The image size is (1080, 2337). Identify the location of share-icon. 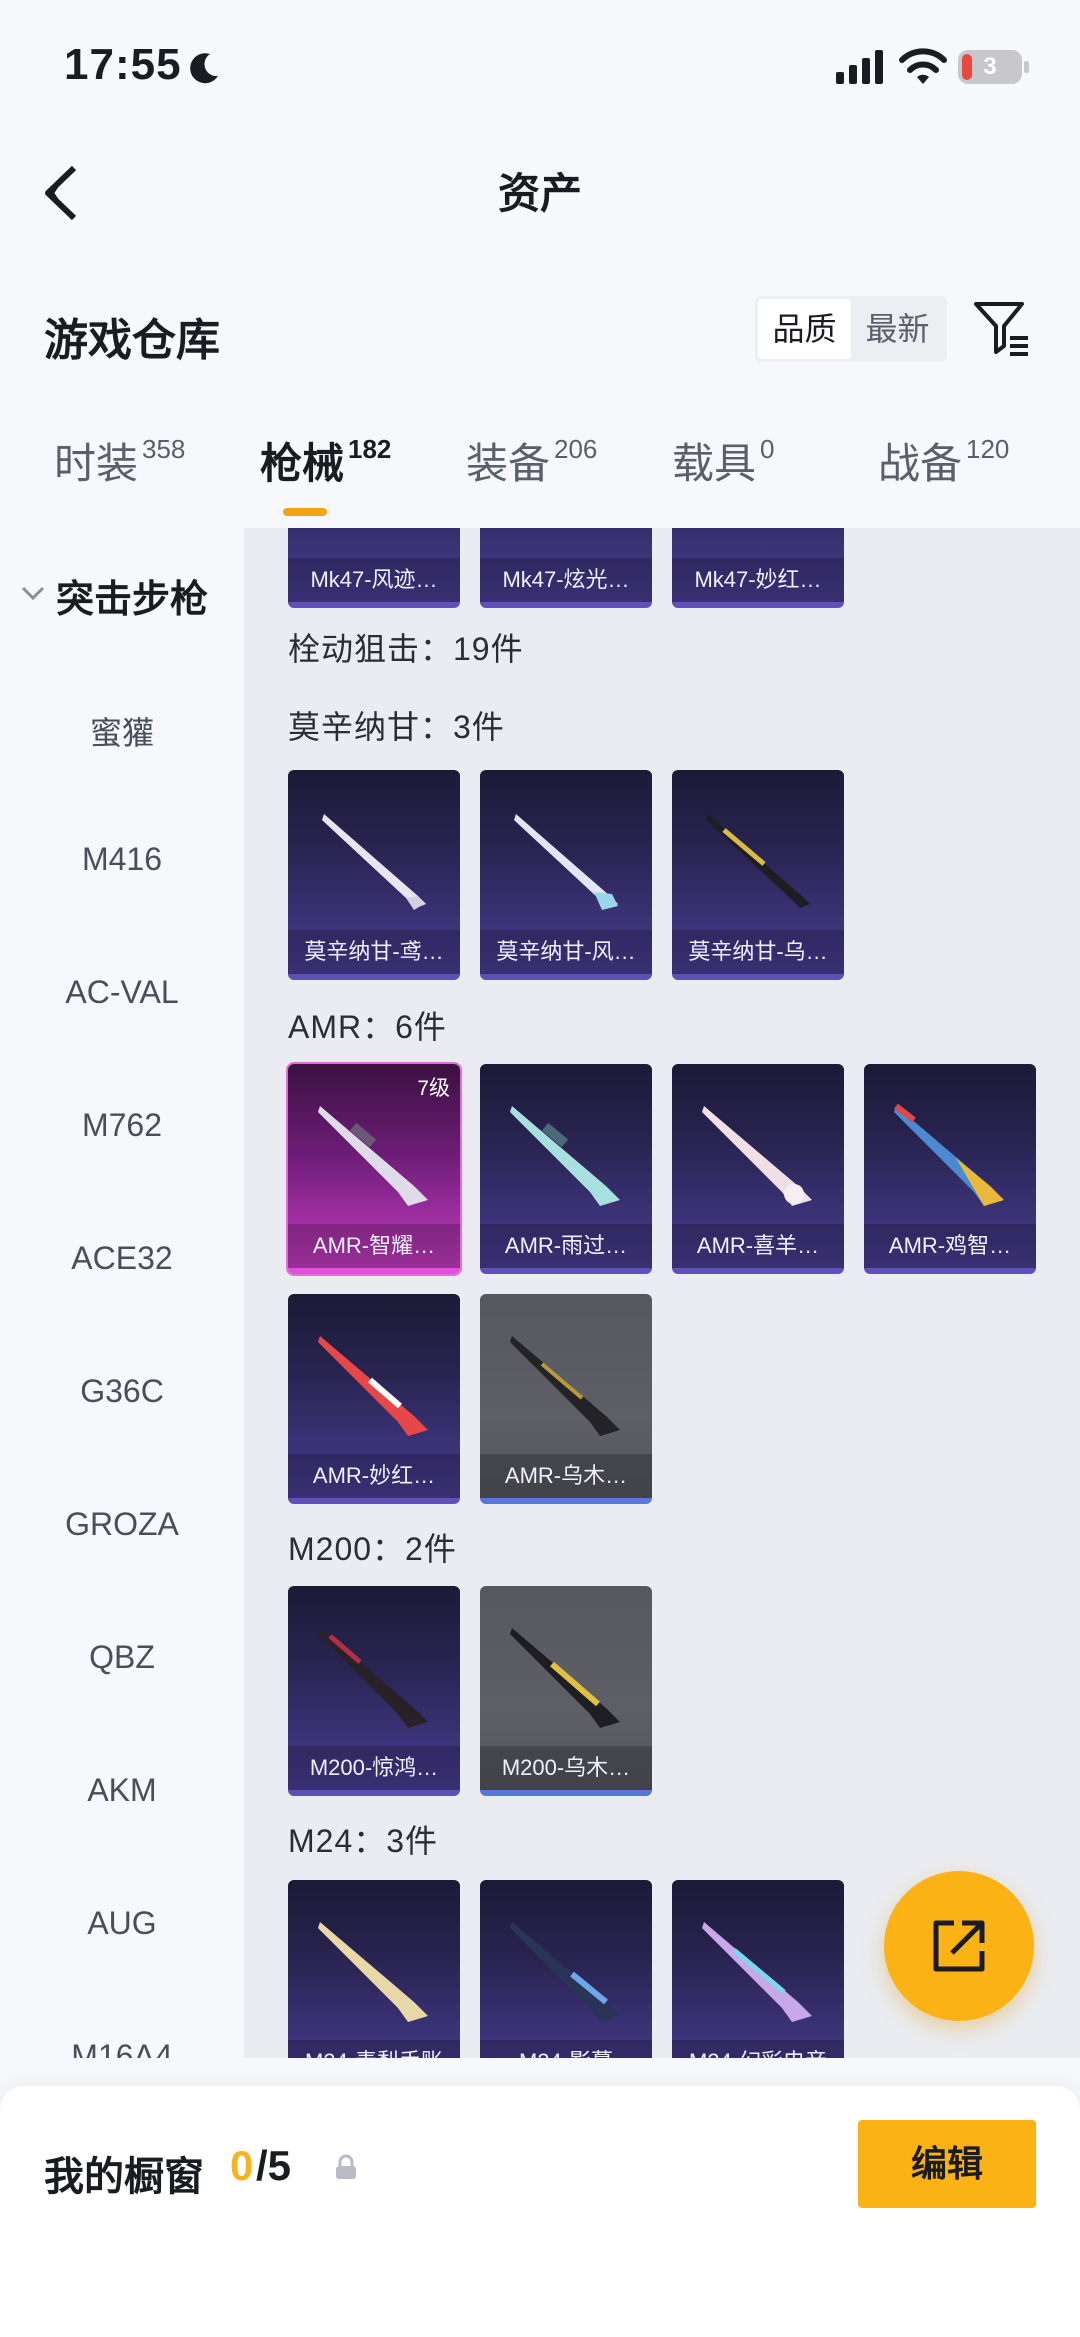
(959, 1946).